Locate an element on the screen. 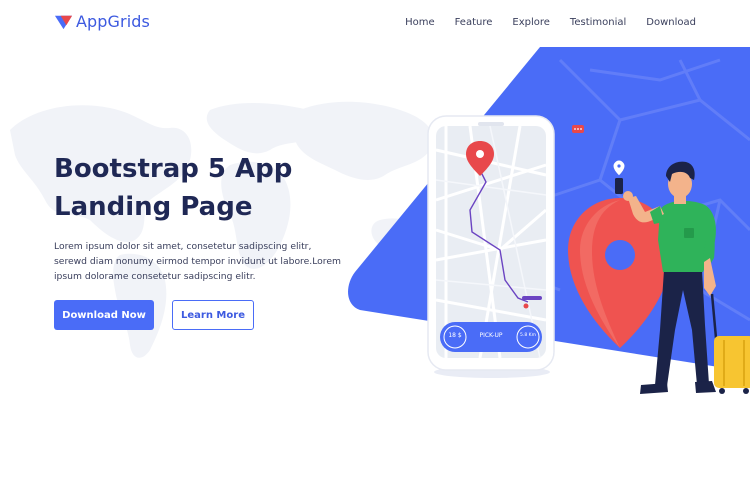 This screenshot has height=480, width=750. price-chip: 18 $ is located at coordinates (455, 335).